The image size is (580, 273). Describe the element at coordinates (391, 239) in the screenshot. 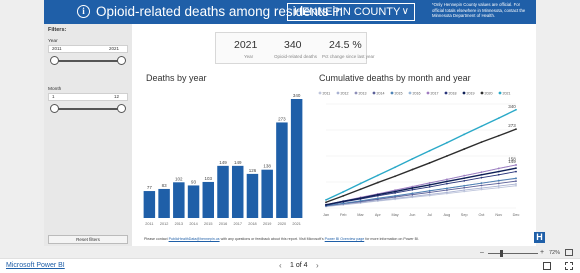

I see `footer-suffix: for more information on Power BI.` at that location.